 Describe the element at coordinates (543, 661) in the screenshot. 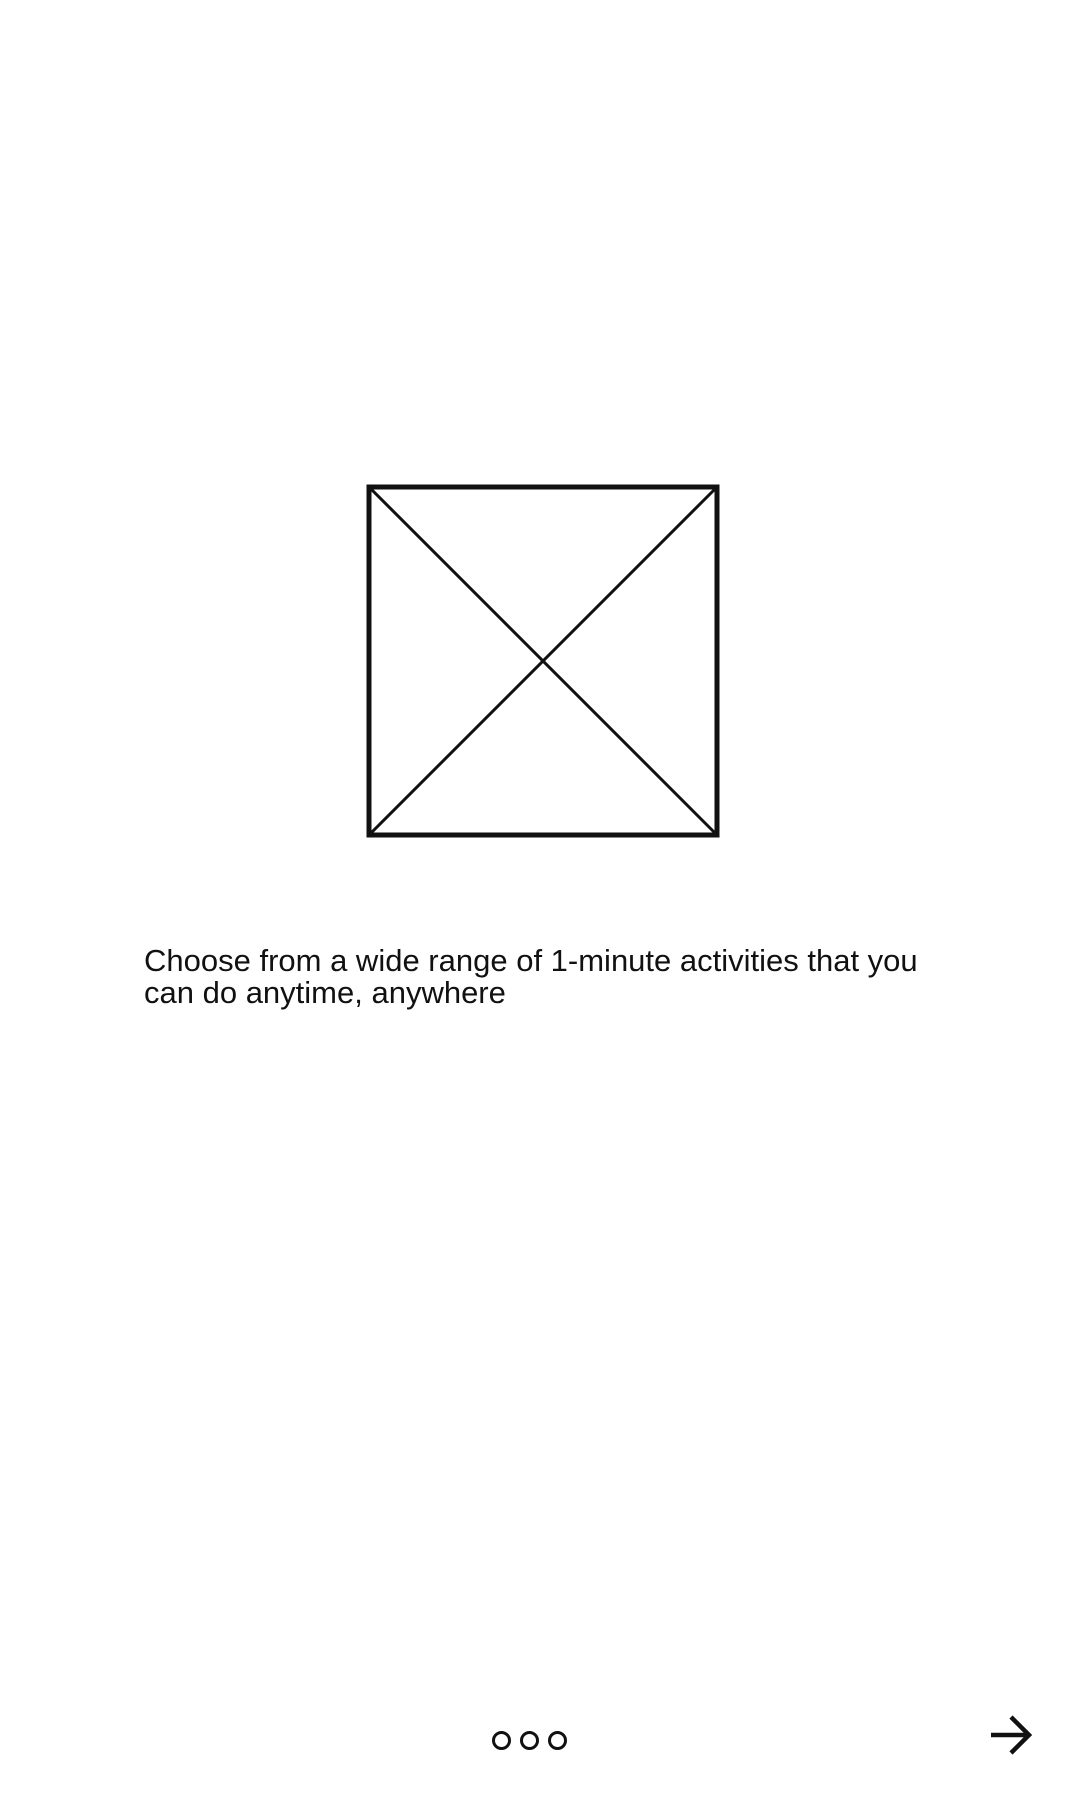

I see `image-placeholder-icon` at that location.